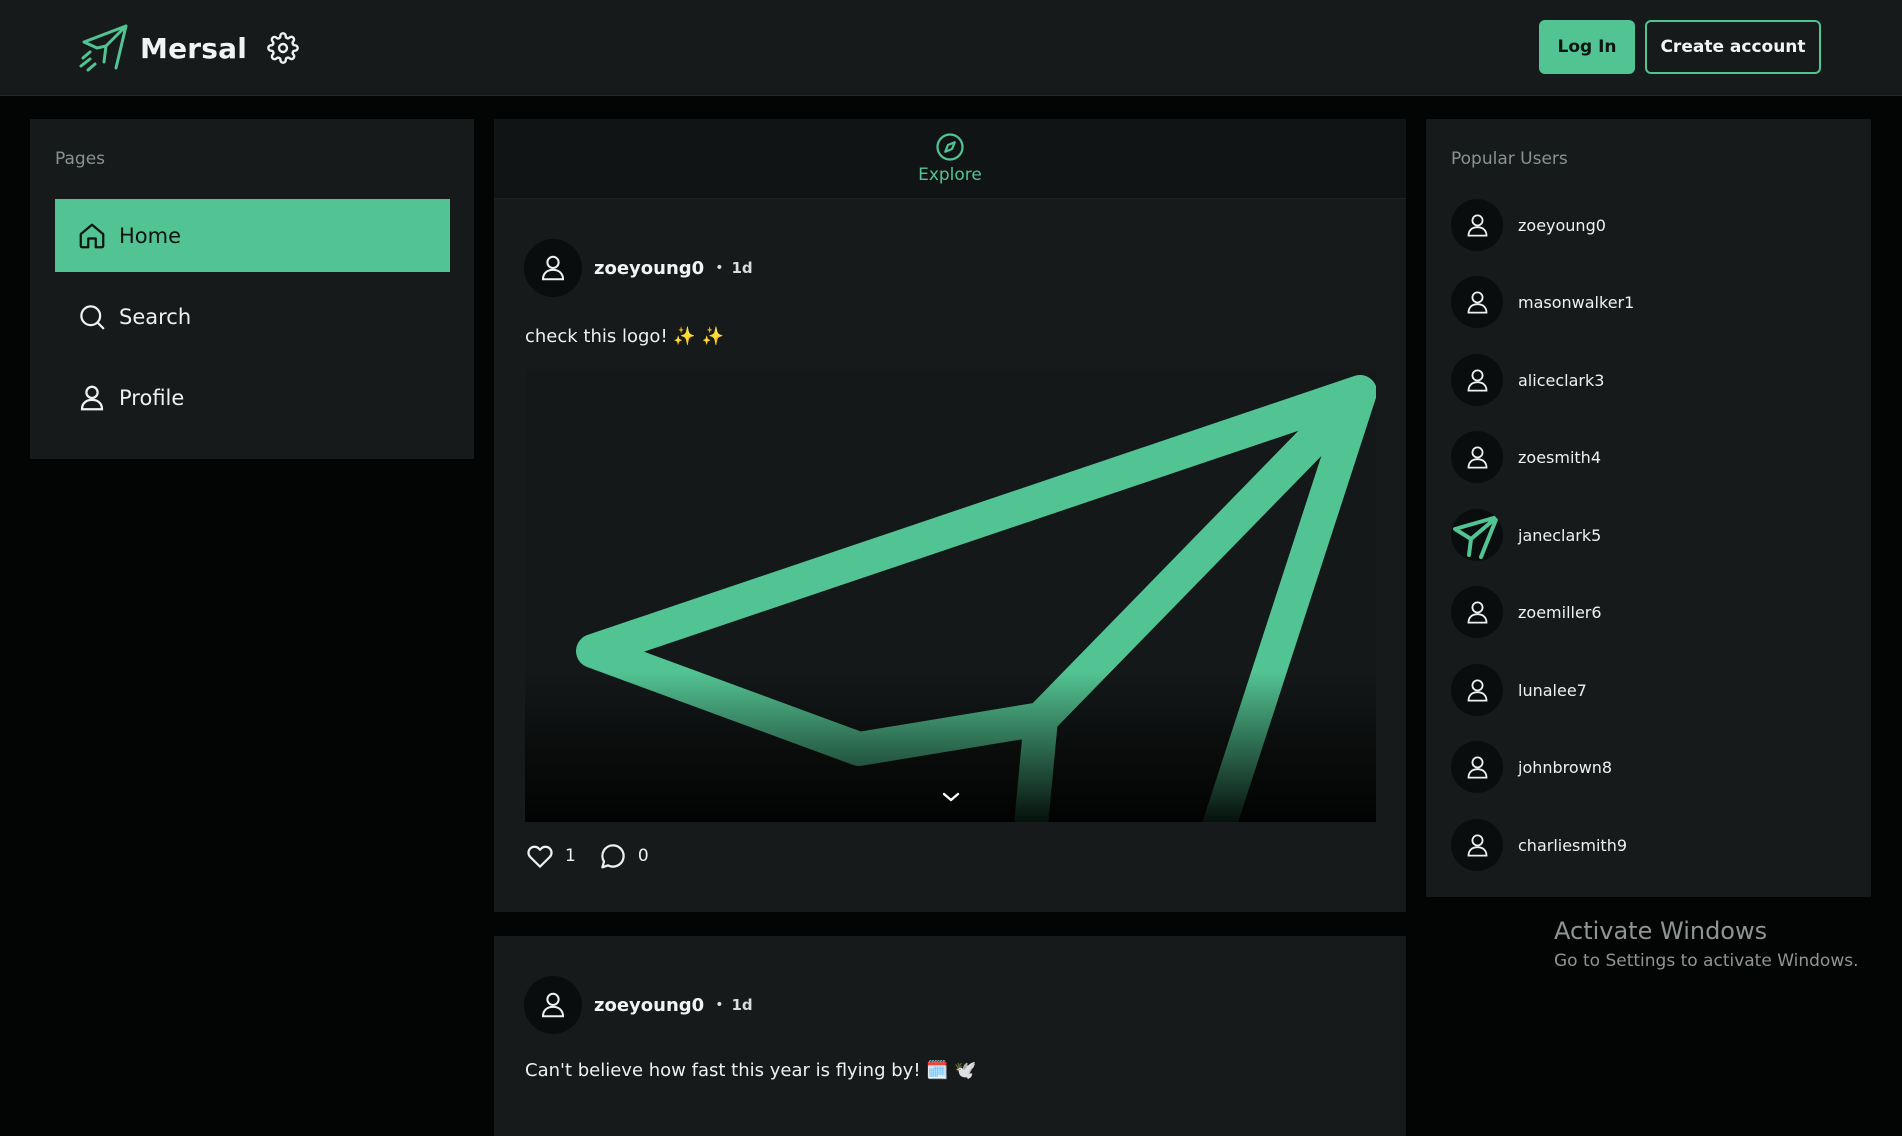 The height and width of the screenshot is (1136, 1902). I want to click on popular-user-item: zoesmith4, so click(1651, 457).